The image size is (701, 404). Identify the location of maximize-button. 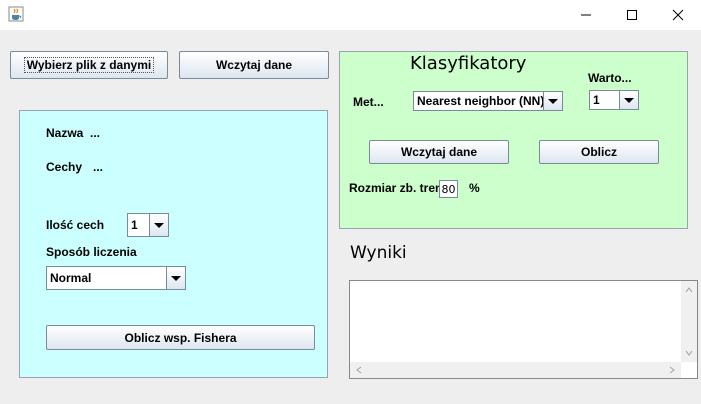
(632, 15).